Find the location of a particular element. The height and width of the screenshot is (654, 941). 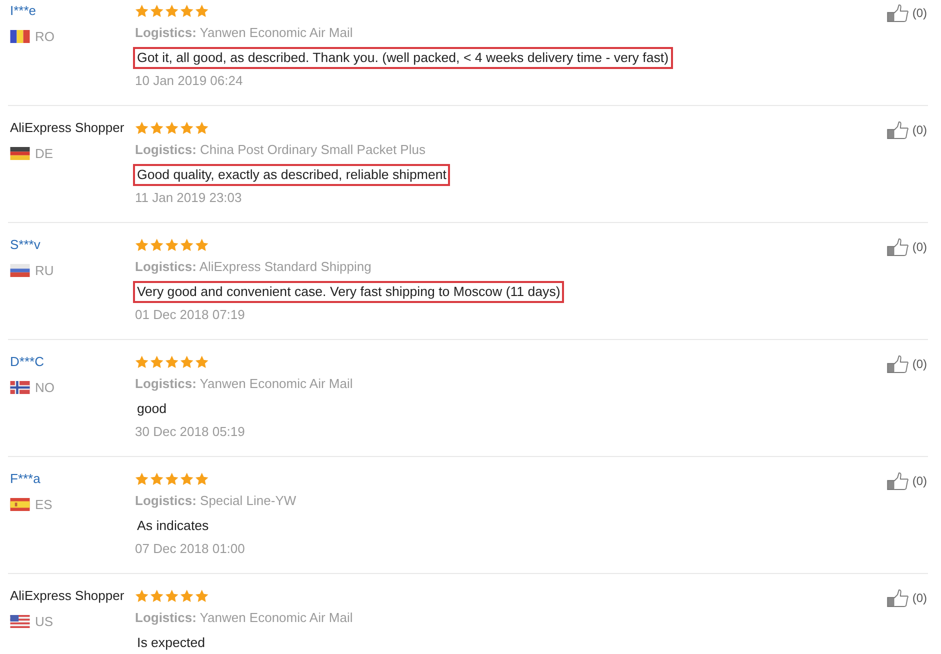

reviewer-name-link: I***e is located at coordinates (23, 11).